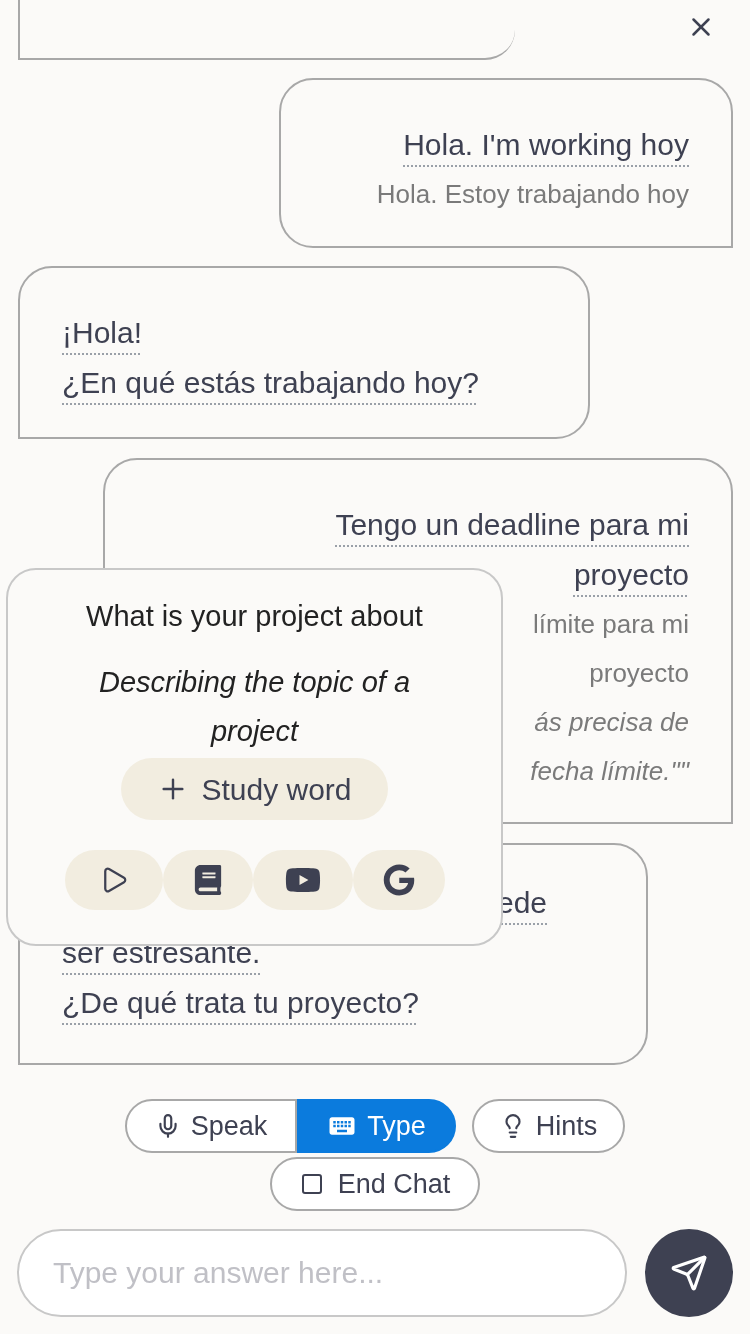  Describe the element at coordinates (311, 1184) in the screenshot. I see `square-icon` at that location.